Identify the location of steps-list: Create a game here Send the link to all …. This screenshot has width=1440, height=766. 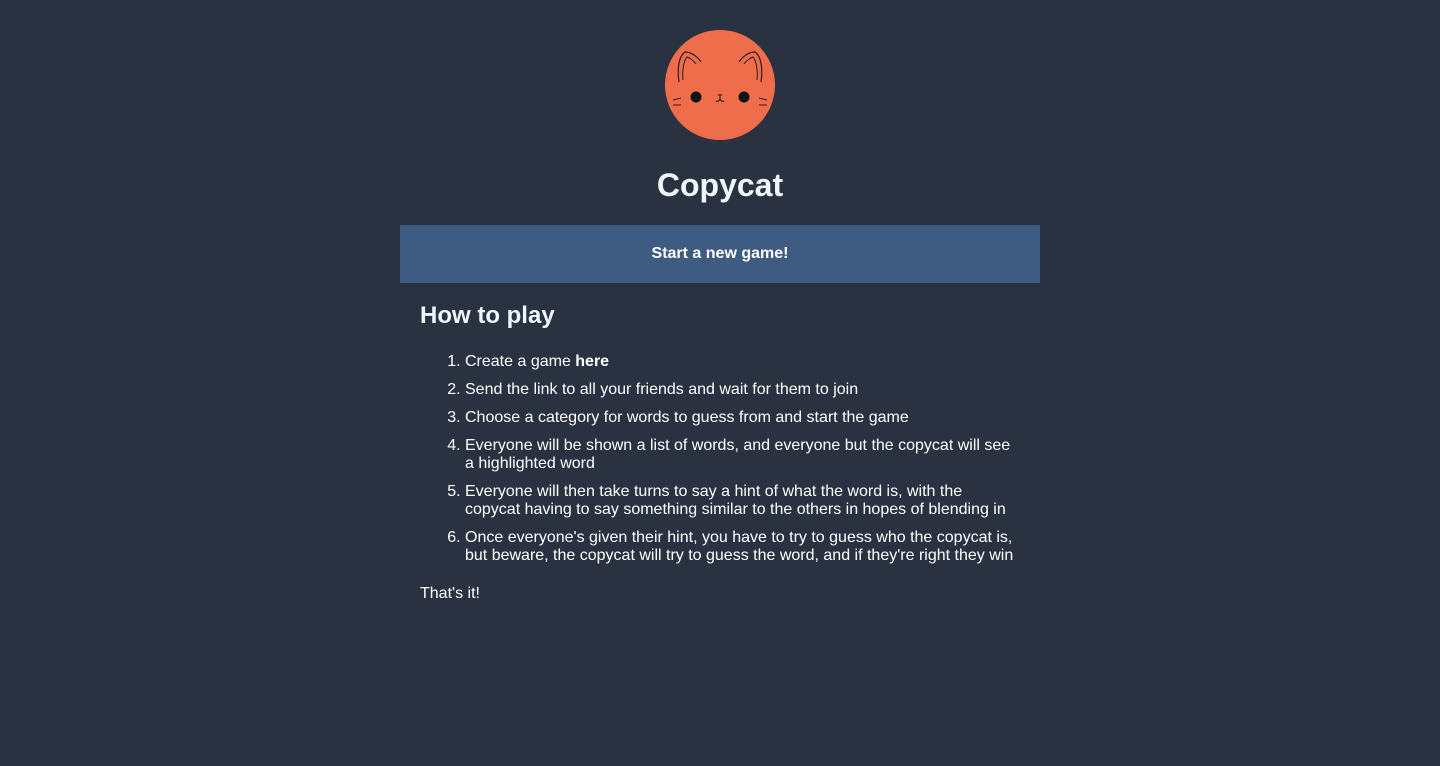
(720, 459).